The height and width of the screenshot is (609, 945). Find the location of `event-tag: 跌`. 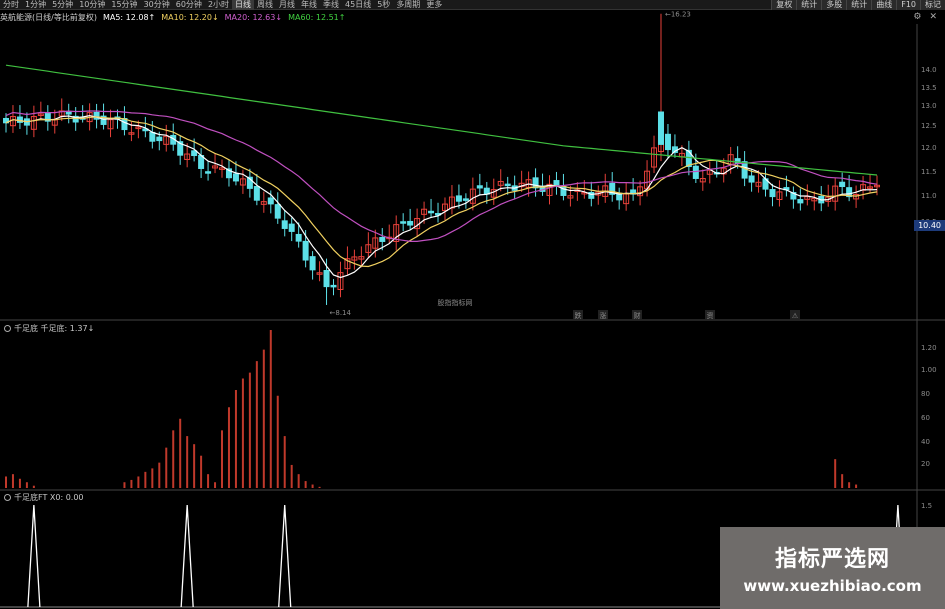

event-tag: 跌 is located at coordinates (578, 315).